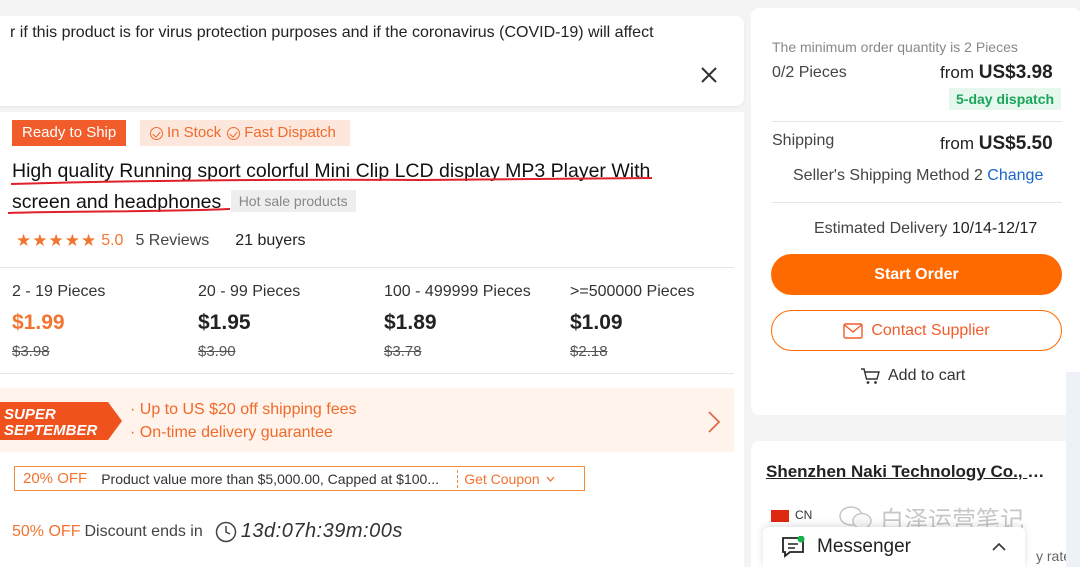 The image size is (1080, 567). I want to click on unit-price-value: US$3.98, so click(1015, 72).